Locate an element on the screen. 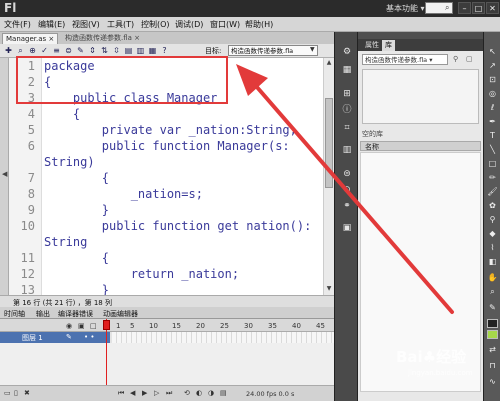 The height and width of the screenshot is (401, 500). collapse-selection-icon: ⇅ is located at coordinates (104, 50).